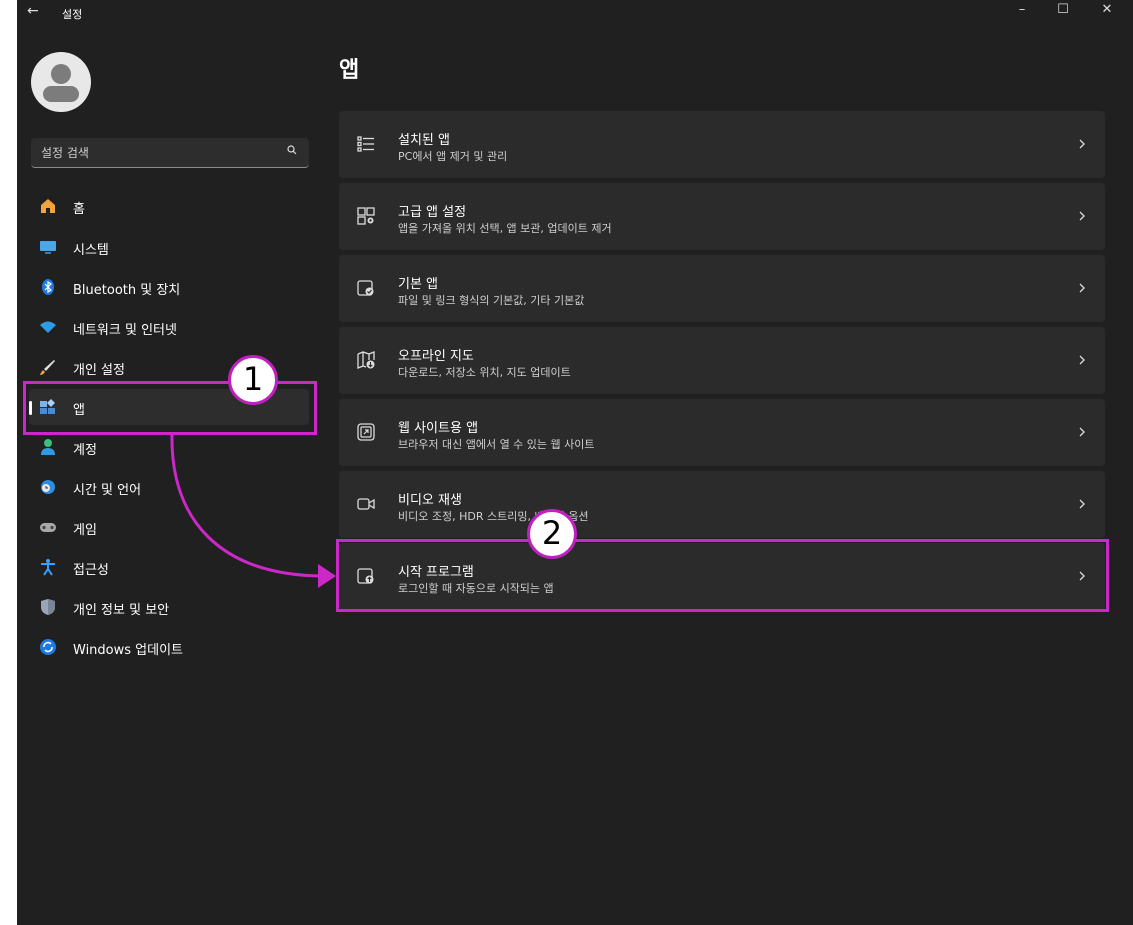  I want to click on step-badge-1: 1, so click(253, 380).